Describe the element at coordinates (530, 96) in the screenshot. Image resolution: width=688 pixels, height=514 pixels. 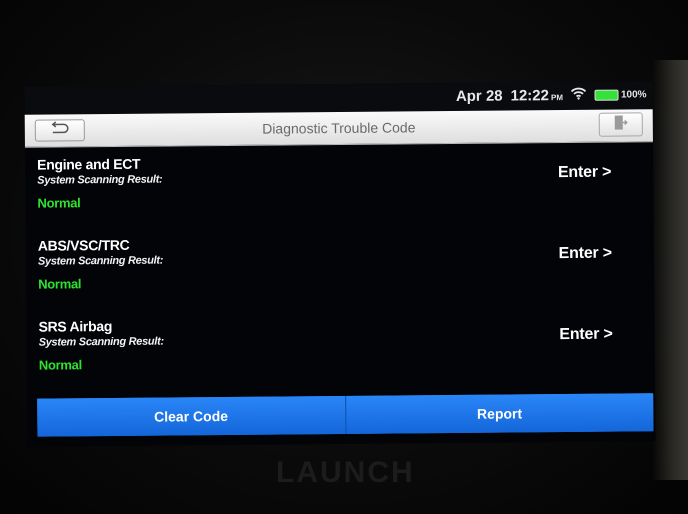
I see `status-time: 12:22` at that location.